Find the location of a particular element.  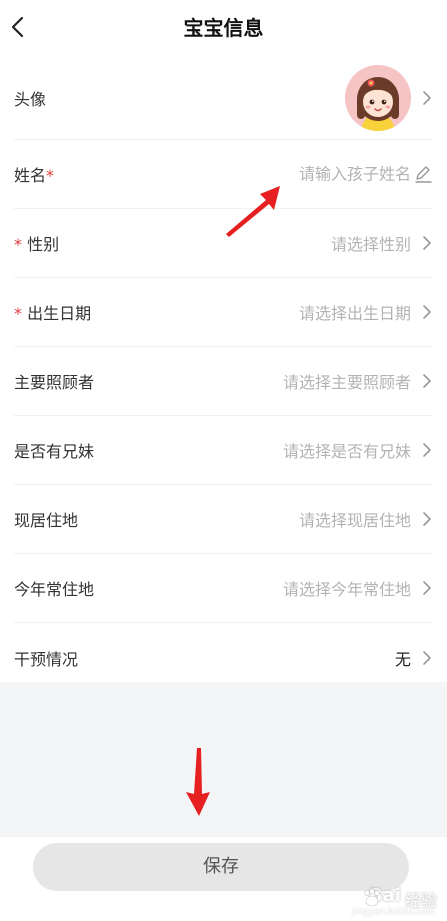

usual-residence-row: 今年常住地 请选择今年常住地 is located at coordinates (223, 588).